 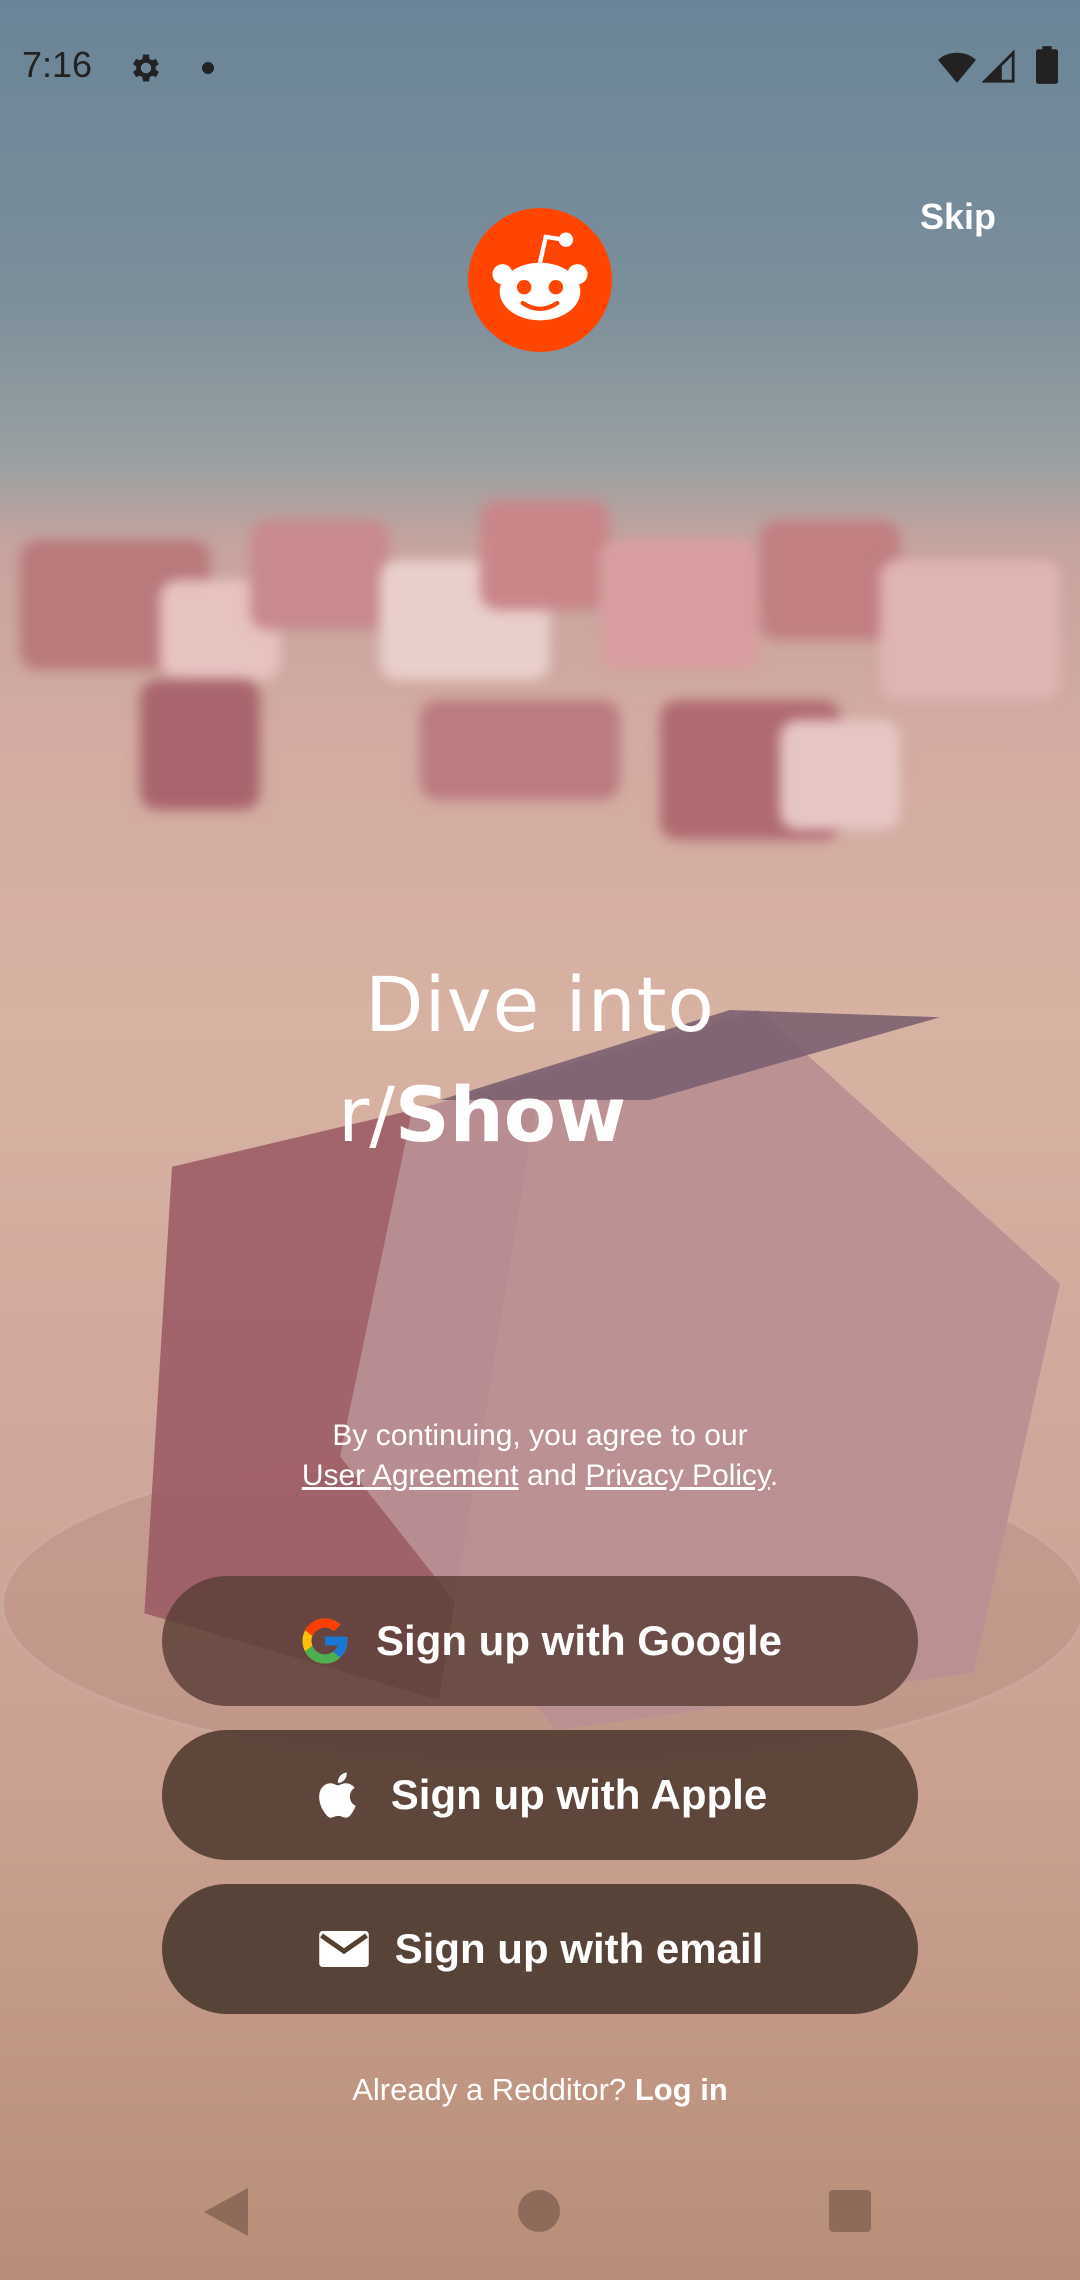 What do you see at coordinates (850, 2211) in the screenshot?
I see `recents-icon` at bounding box center [850, 2211].